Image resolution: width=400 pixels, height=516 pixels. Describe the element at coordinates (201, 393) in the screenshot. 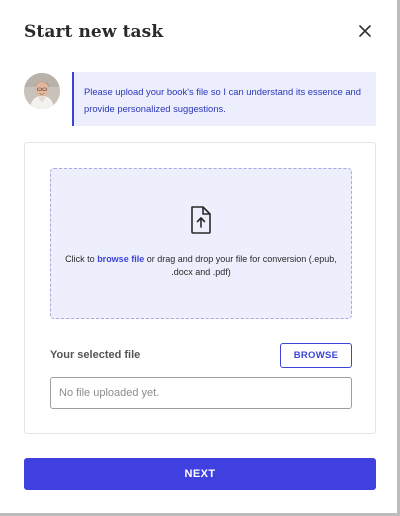

I see `selected-file-field` at that location.